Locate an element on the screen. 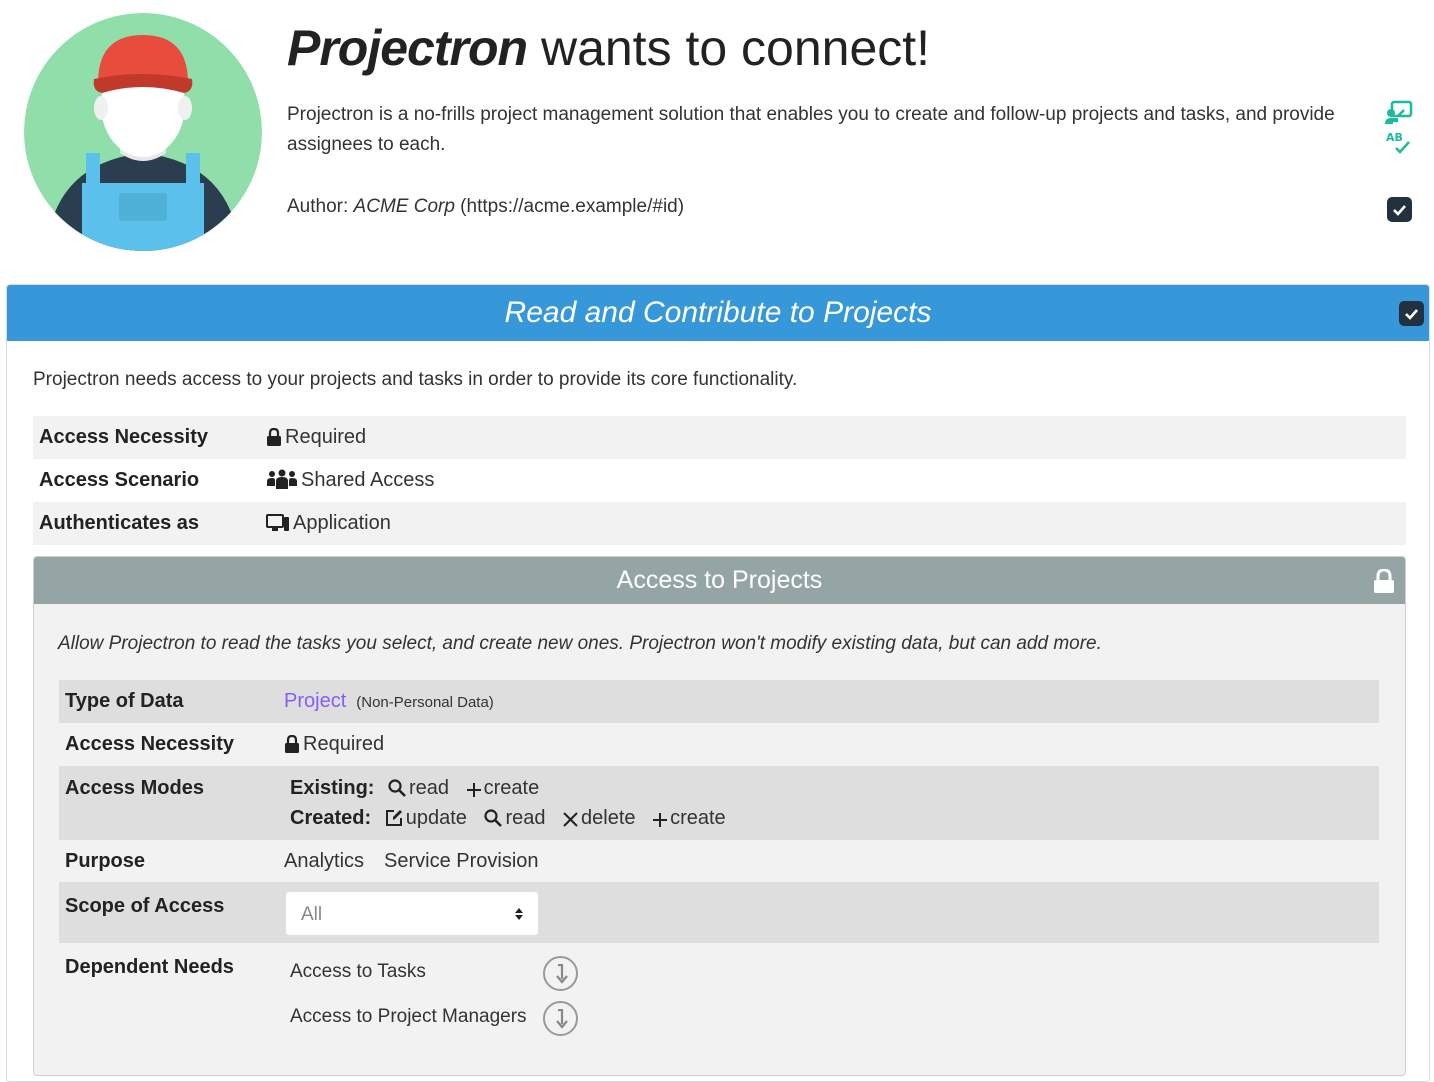 This screenshot has width=1434, height=1082. close-icon is located at coordinates (570, 819).